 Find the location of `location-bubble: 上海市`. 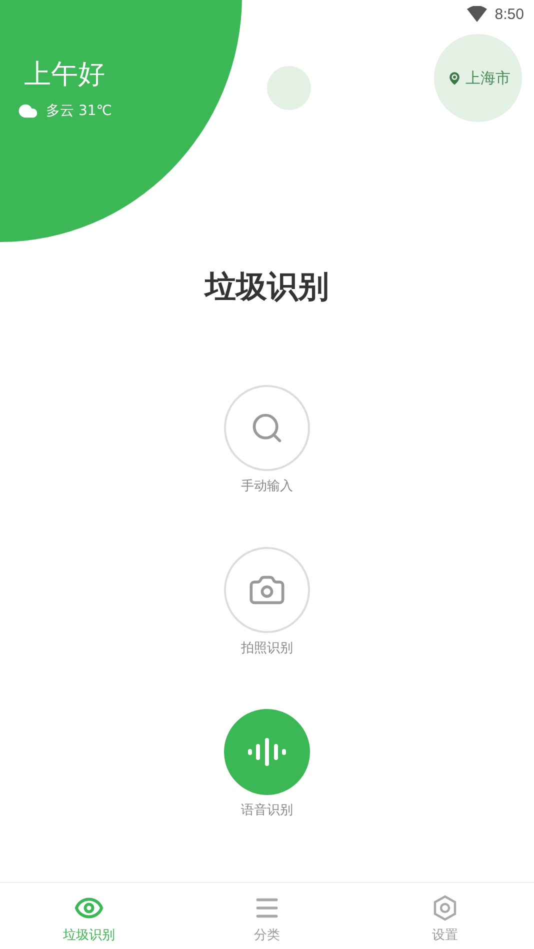

location-bubble: 上海市 is located at coordinates (478, 78).